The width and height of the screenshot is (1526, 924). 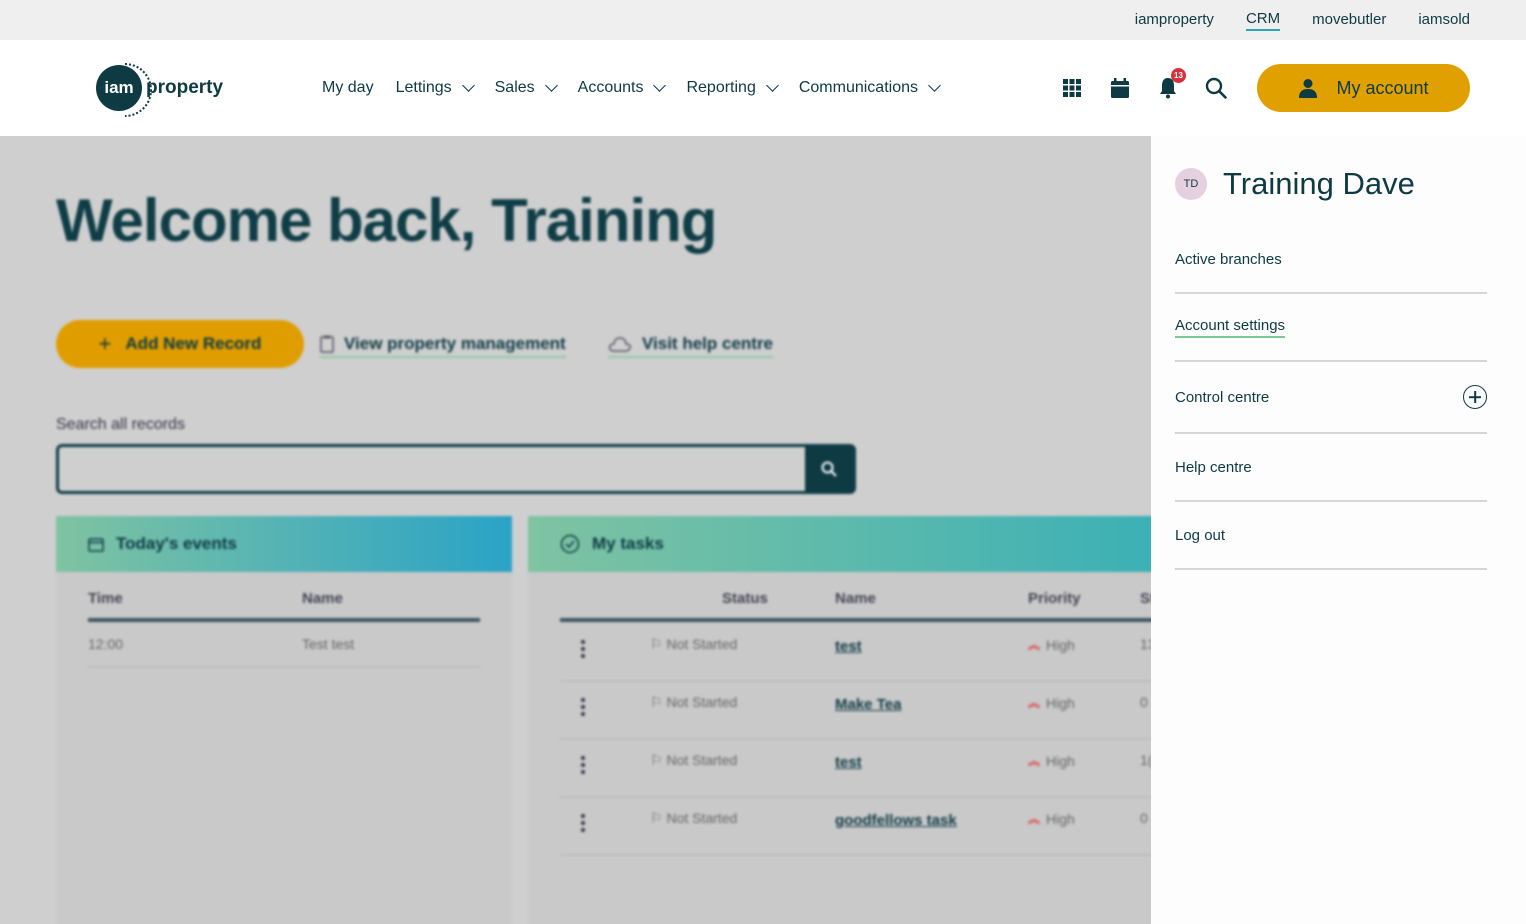 I want to click on nav-label: My day, so click(x=348, y=87).